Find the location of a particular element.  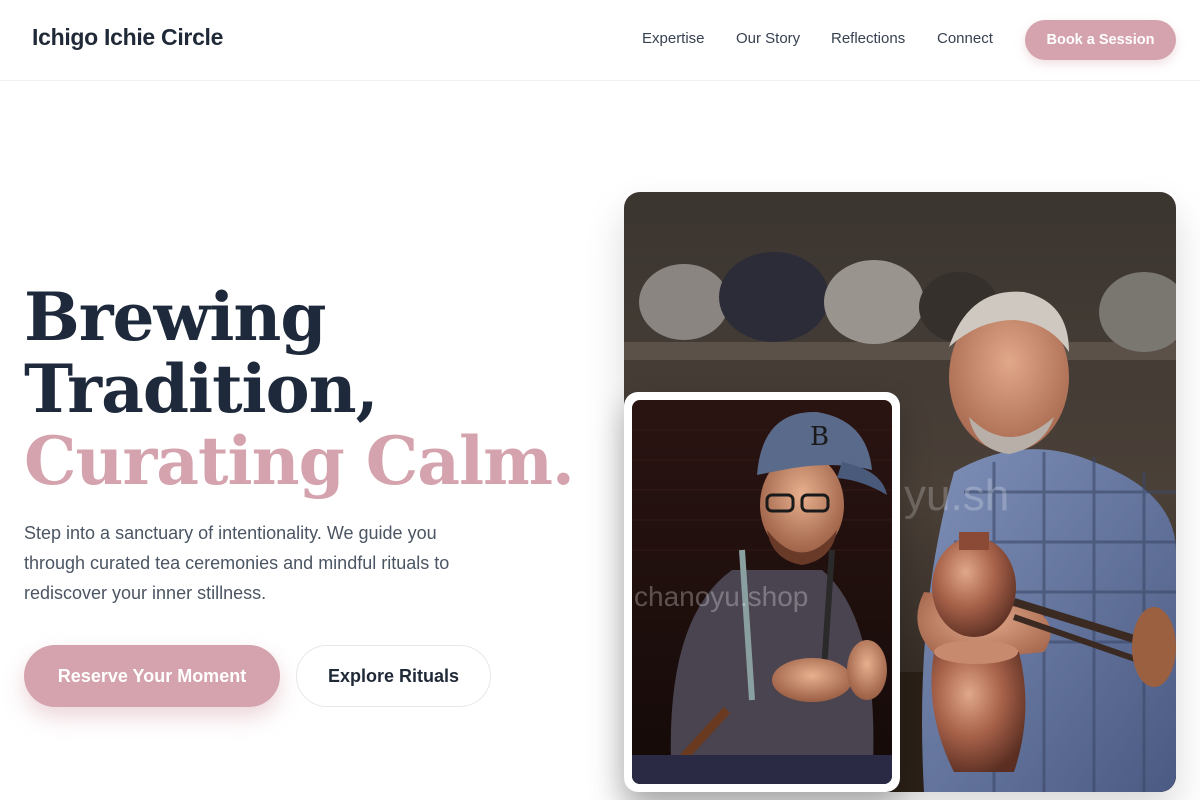

artisan-photo-illustration: B chanoyu.shop is located at coordinates (762, 592).